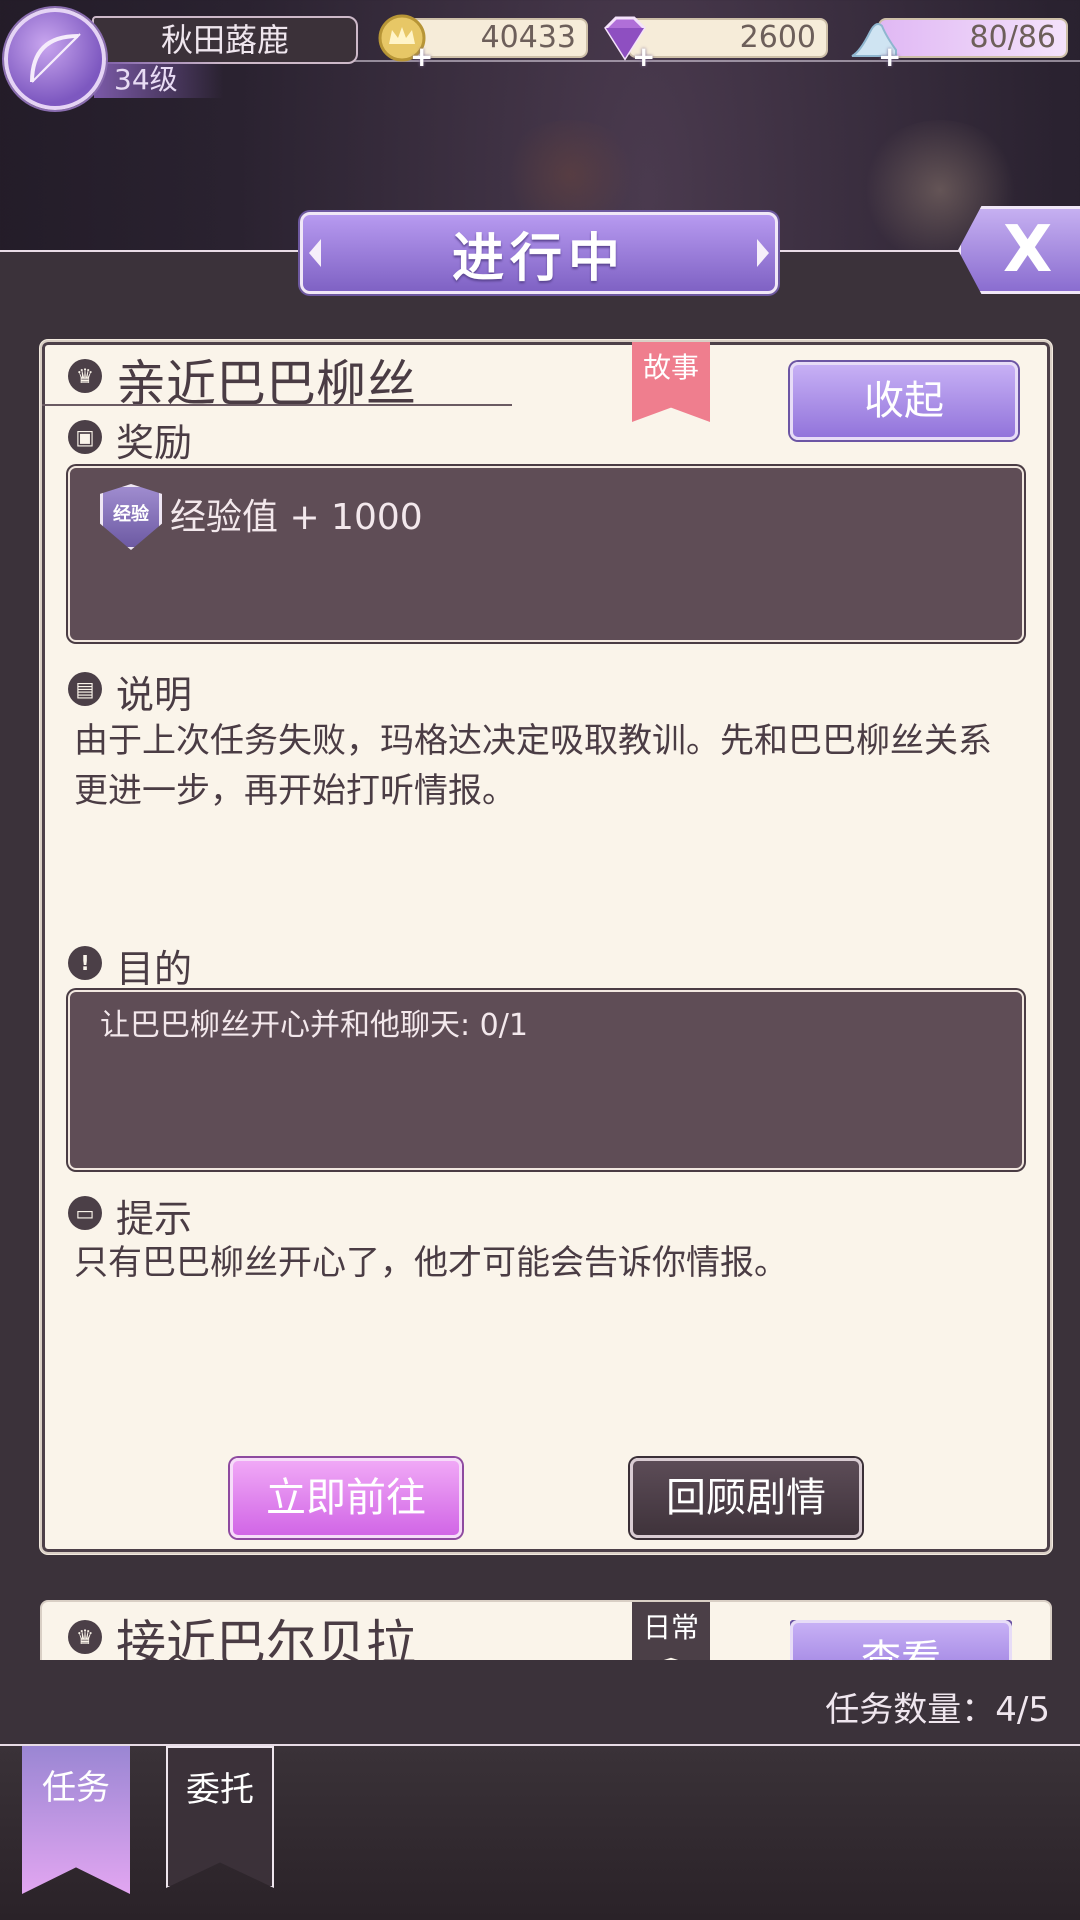  Describe the element at coordinates (85, 1213) in the screenshot. I see `note-icon: ▭` at that location.